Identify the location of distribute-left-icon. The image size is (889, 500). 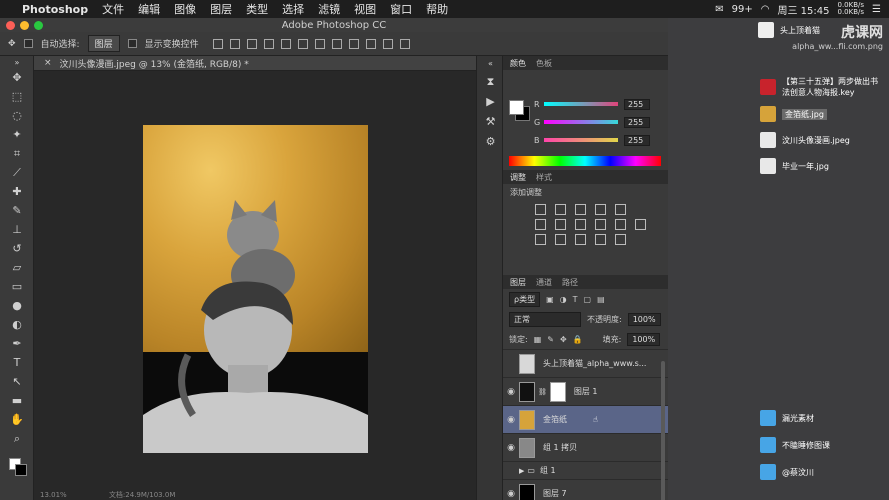
(370, 43).